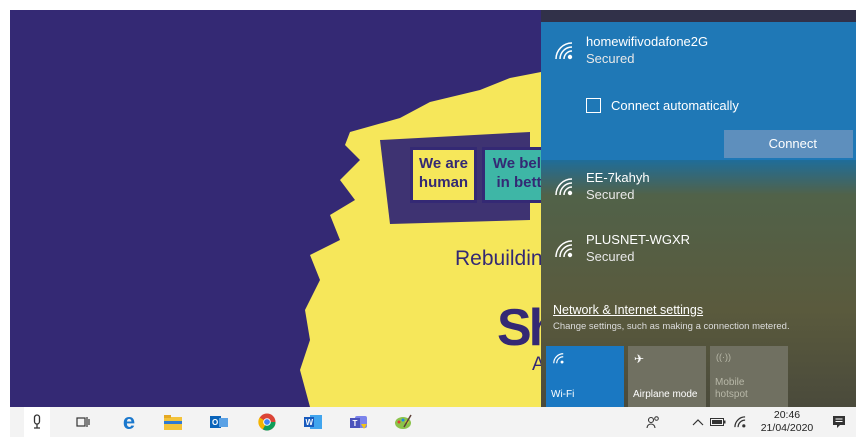 The width and height of the screenshot is (856, 437). Describe the element at coordinates (585, 376) in the screenshot. I see `wifi-toggle-tile: Wi-Fi` at that location.